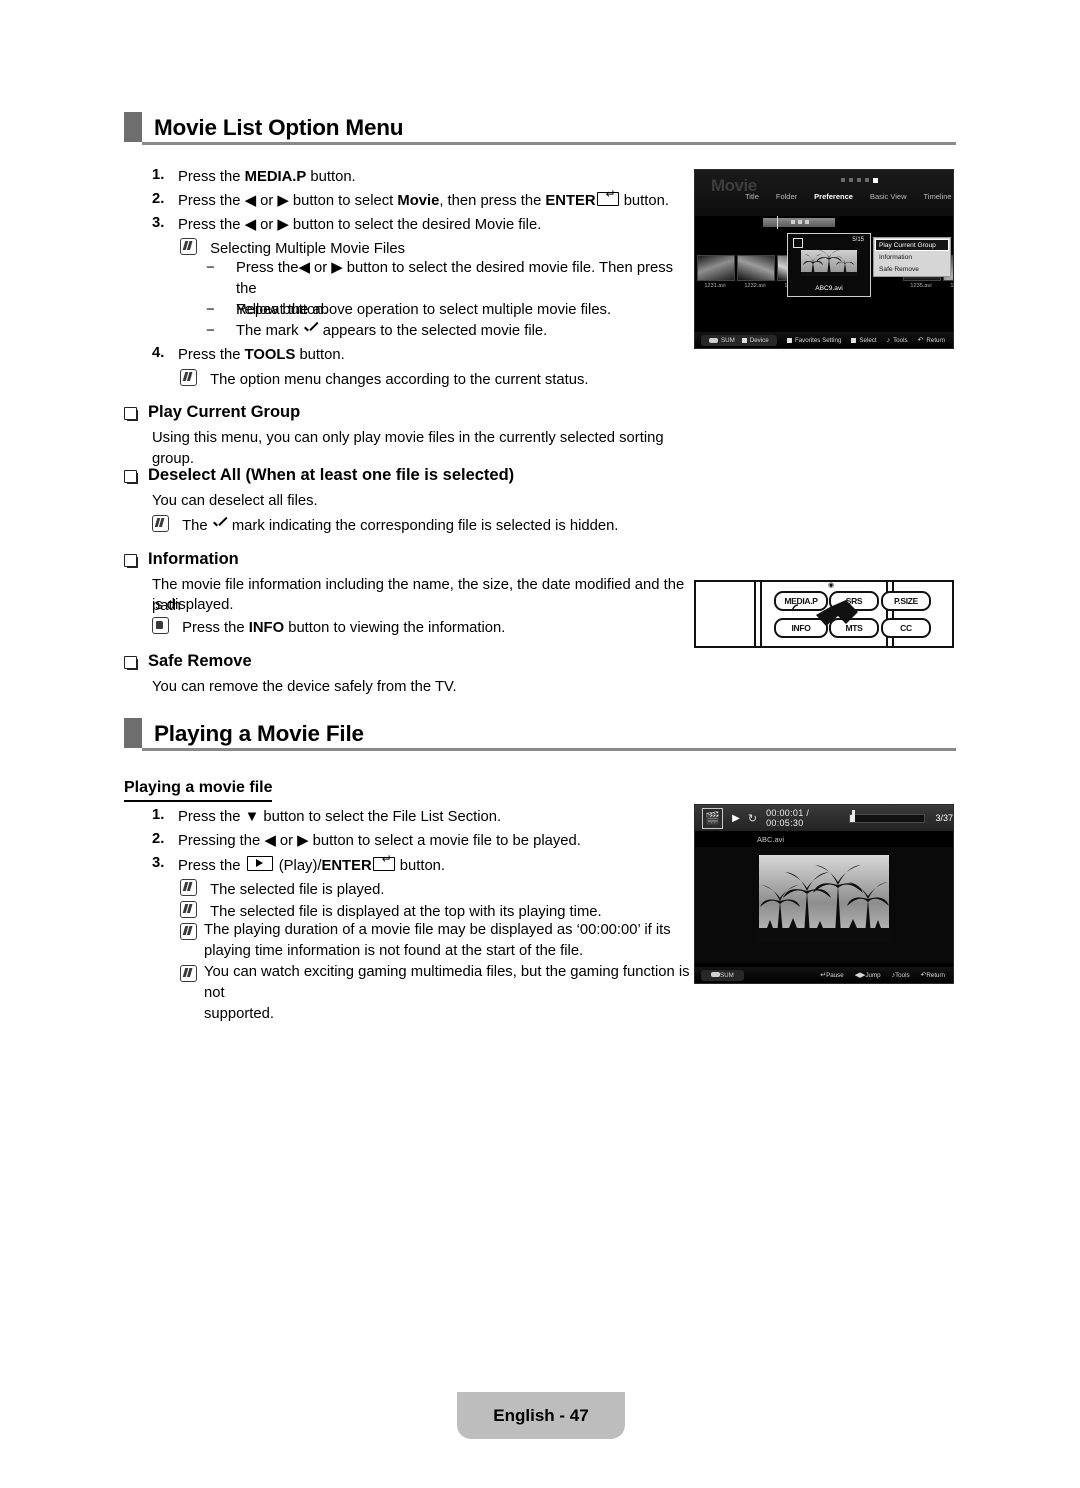 The height and width of the screenshot is (1488, 1080). Describe the element at coordinates (722, 975) in the screenshot. I see `player-footer-item-sum: SUM` at that location.